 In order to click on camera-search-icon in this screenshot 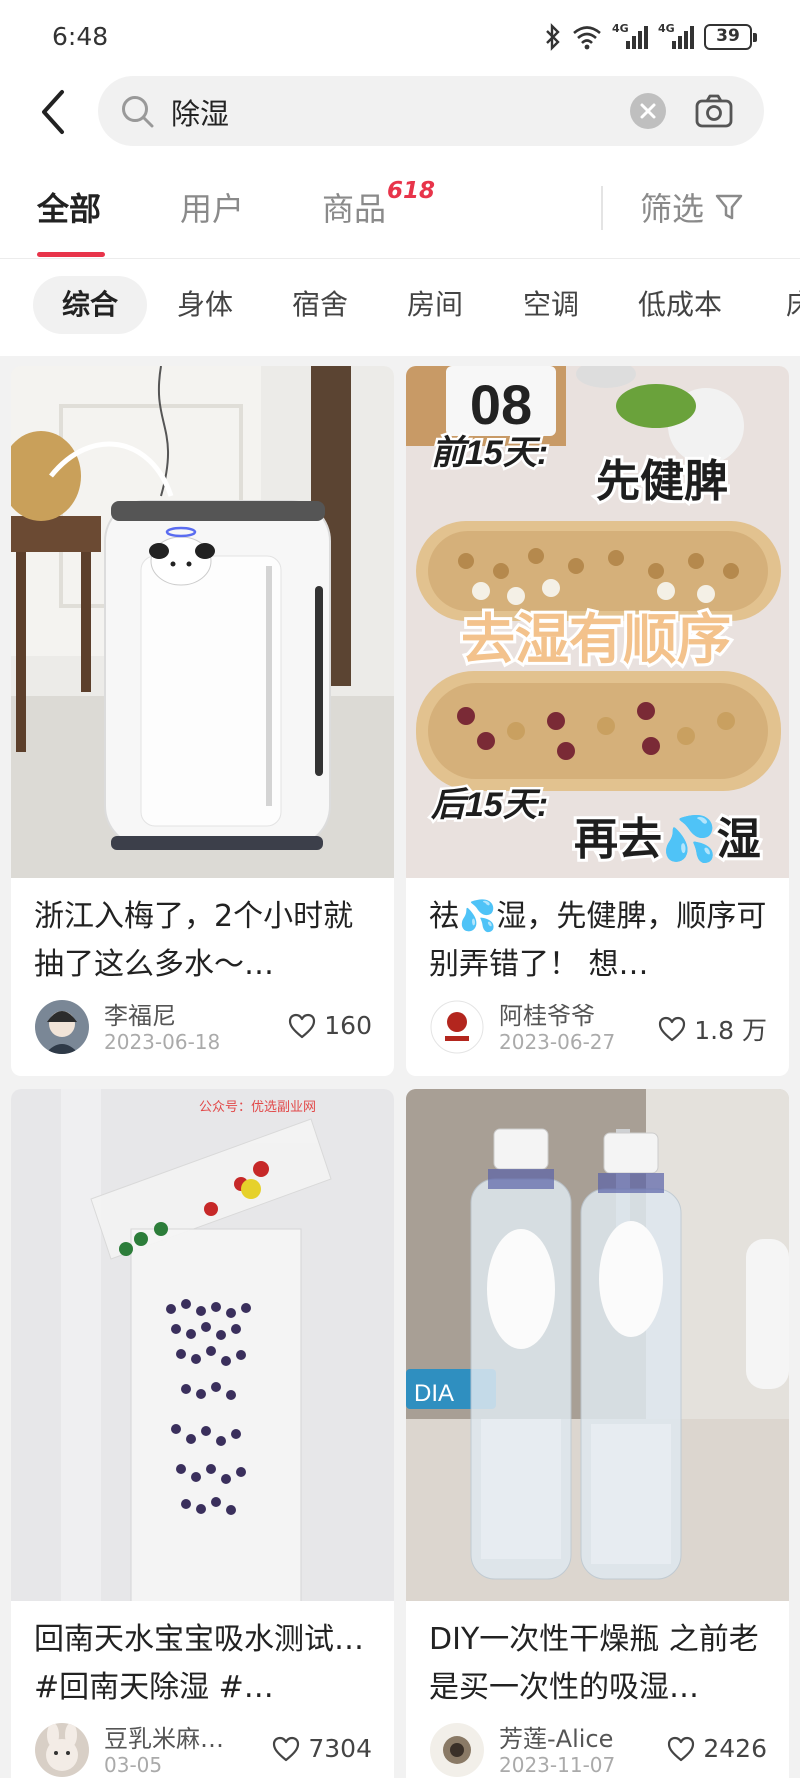, I will do `click(714, 111)`.